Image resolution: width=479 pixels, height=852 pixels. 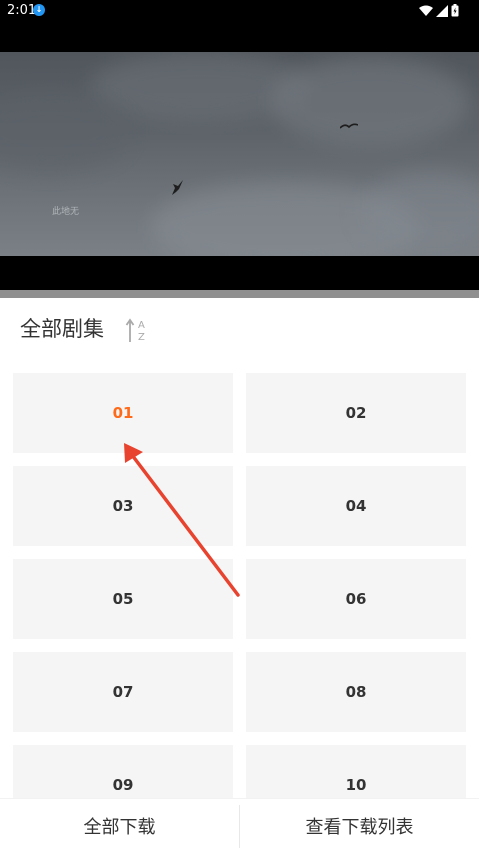 What do you see at coordinates (123, 599) in the screenshot?
I see `episode-item-05: 05` at bounding box center [123, 599].